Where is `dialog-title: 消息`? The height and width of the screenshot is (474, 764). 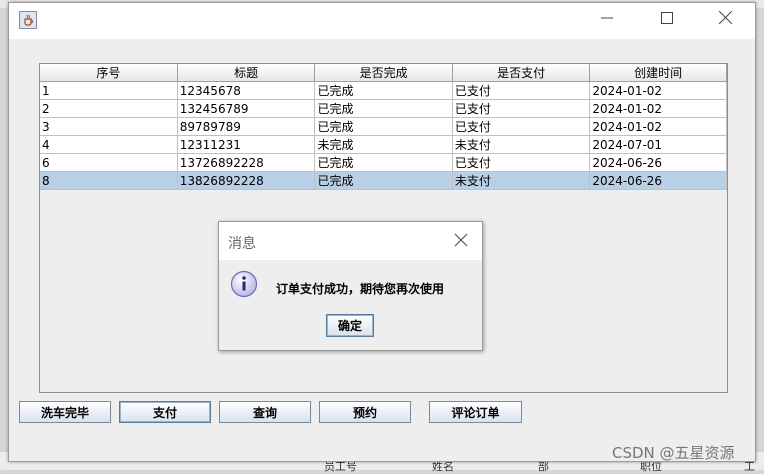
dialog-title: 消息 is located at coordinates (242, 244).